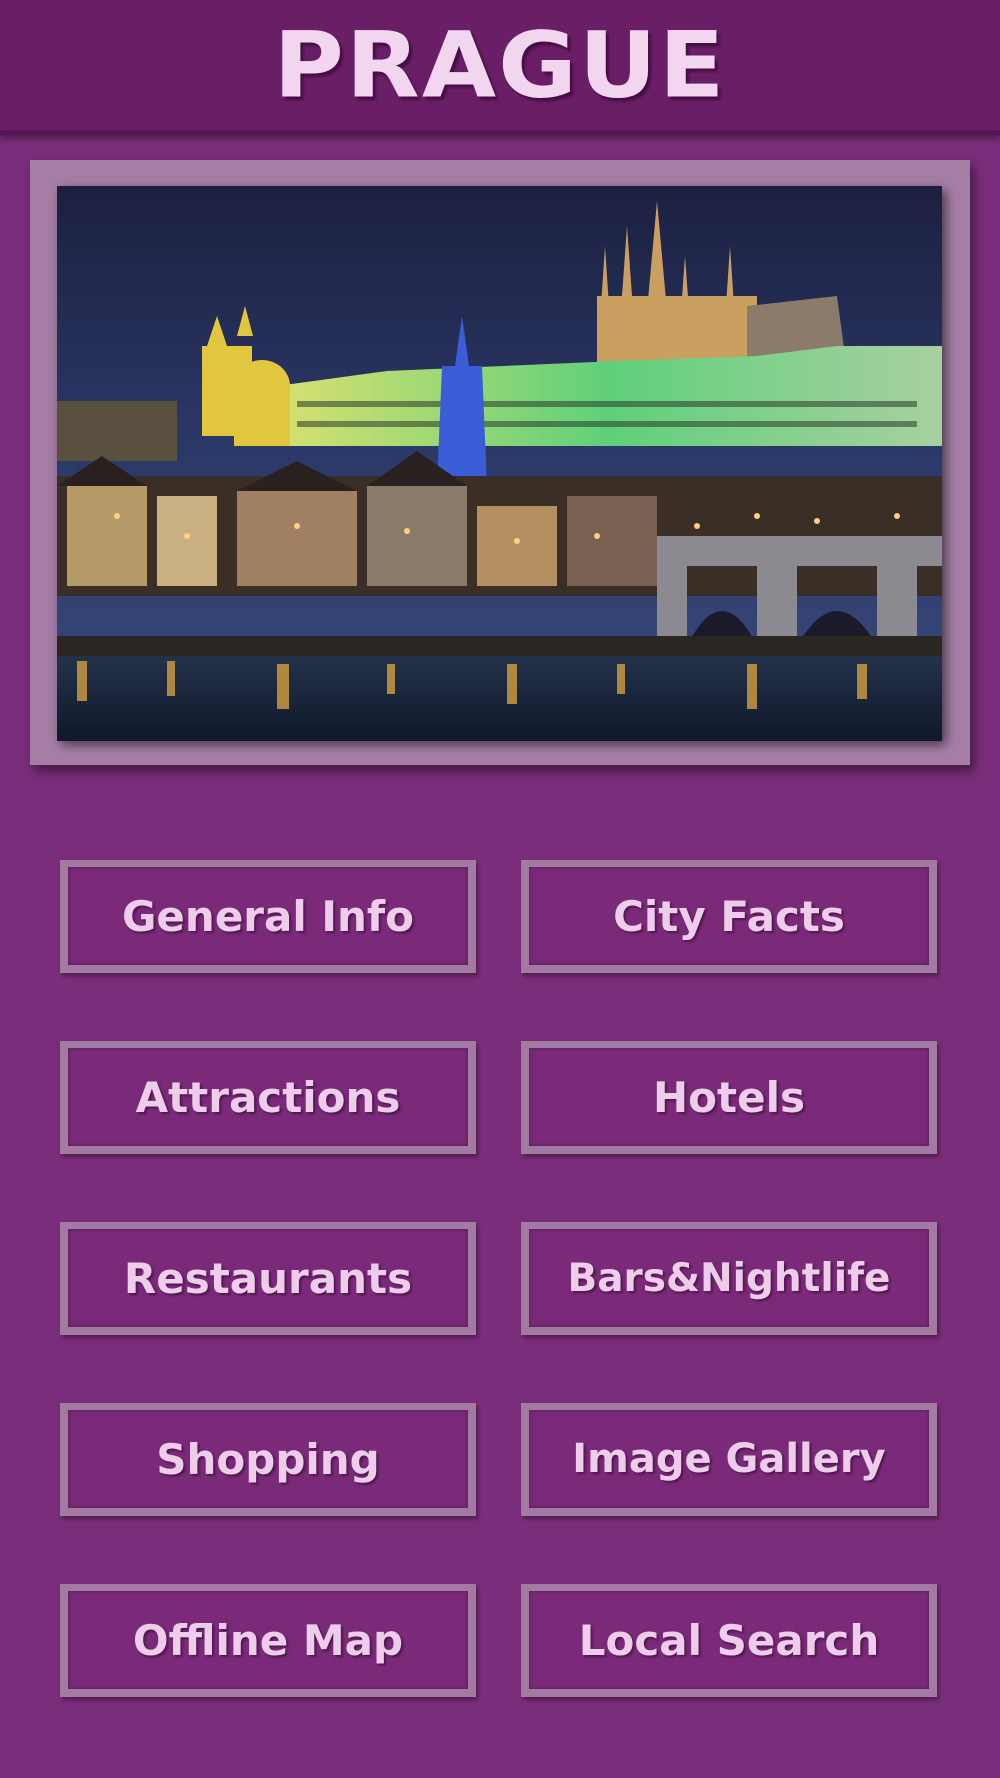  I want to click on offline-map-button: Offline Map, so click(268, 1640).